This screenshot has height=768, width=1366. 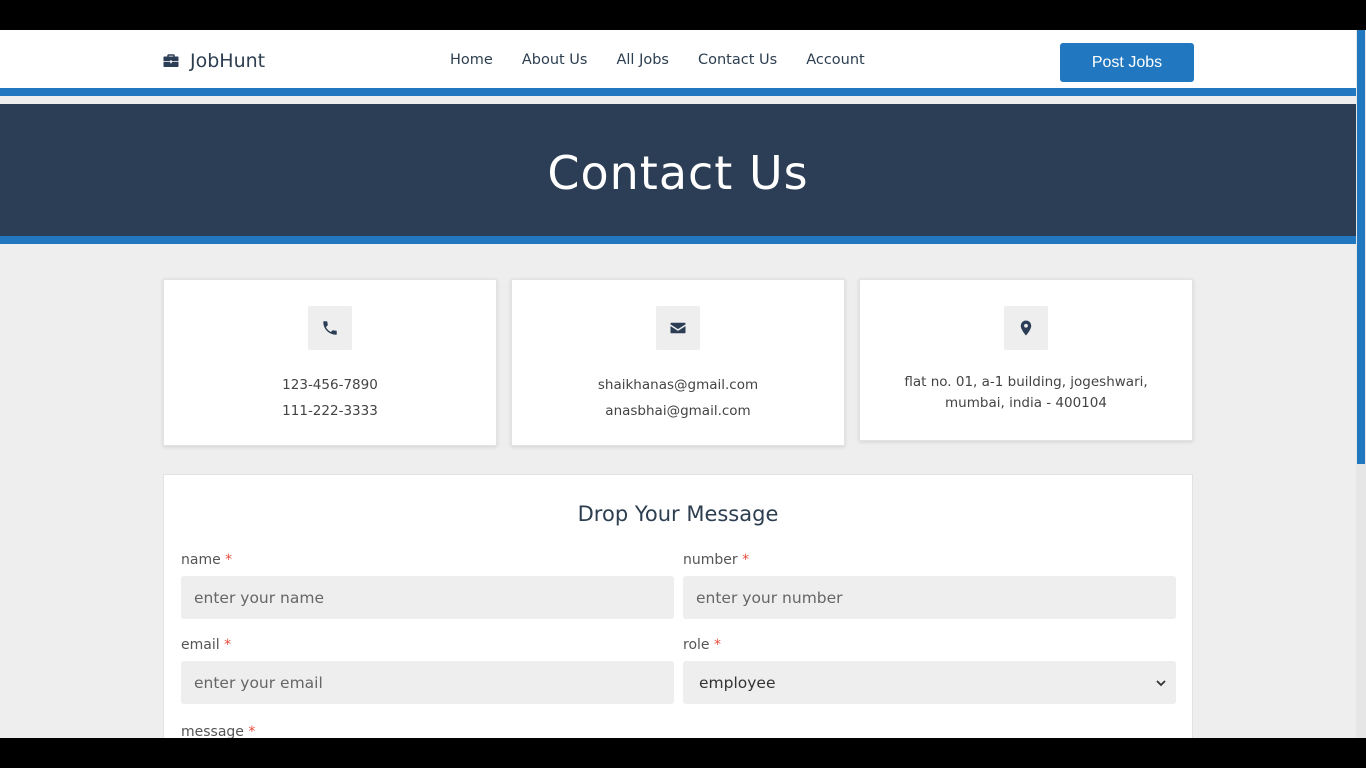 What do you see at coordinates (642, 60) in the screenshot?
I see `nav-all-jobs: All Jobs` at bounding box center [642, 60].